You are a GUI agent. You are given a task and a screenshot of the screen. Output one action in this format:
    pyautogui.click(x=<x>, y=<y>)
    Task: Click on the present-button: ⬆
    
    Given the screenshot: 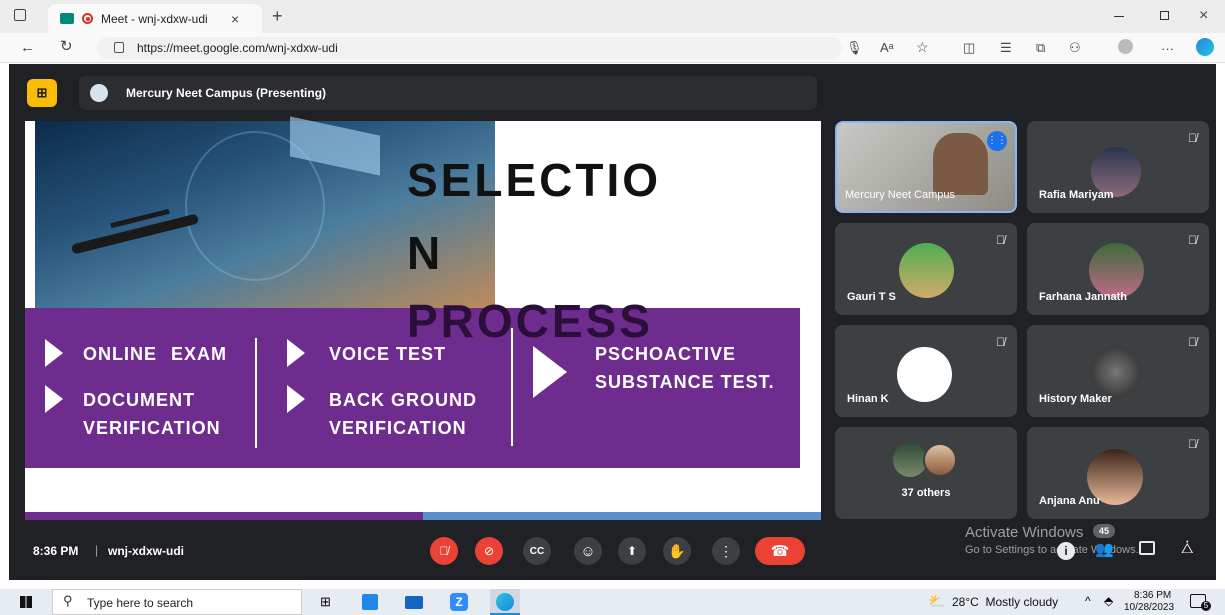 What is the action you would take?
    pyautogui.click(x=632, y=551)
    